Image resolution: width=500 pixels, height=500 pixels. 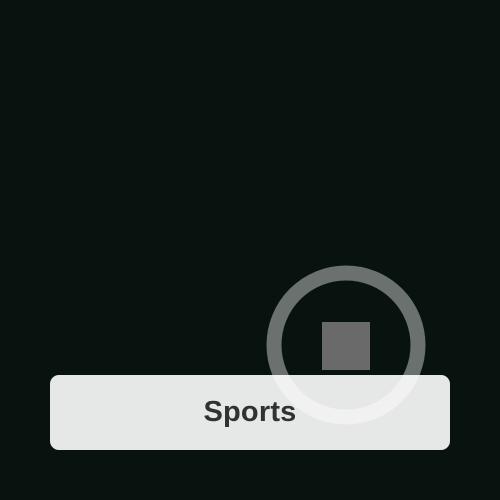 I want to click on stop-button, so click(x=346, y=347).